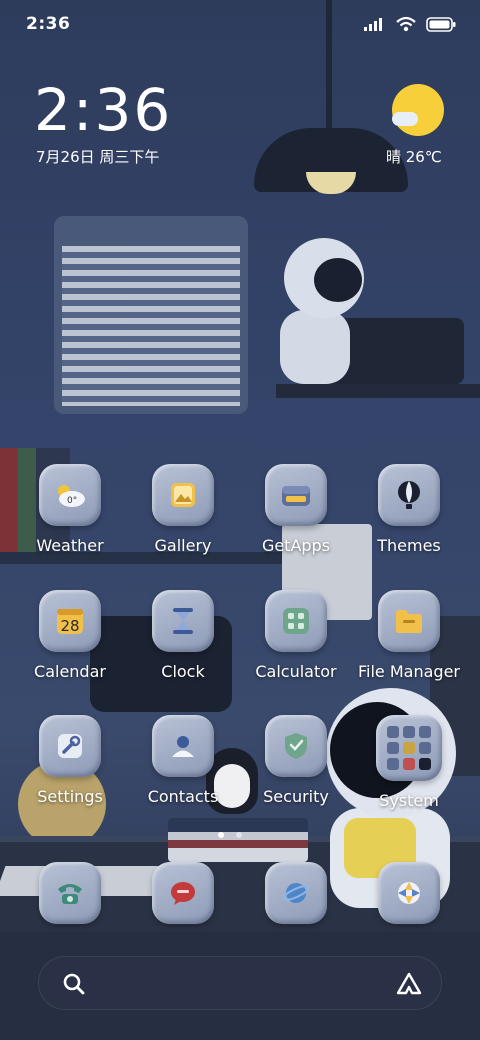  Describe the element at coordinates (315, 347) in the screenshot. I see `small-astronaut-body` at that location.